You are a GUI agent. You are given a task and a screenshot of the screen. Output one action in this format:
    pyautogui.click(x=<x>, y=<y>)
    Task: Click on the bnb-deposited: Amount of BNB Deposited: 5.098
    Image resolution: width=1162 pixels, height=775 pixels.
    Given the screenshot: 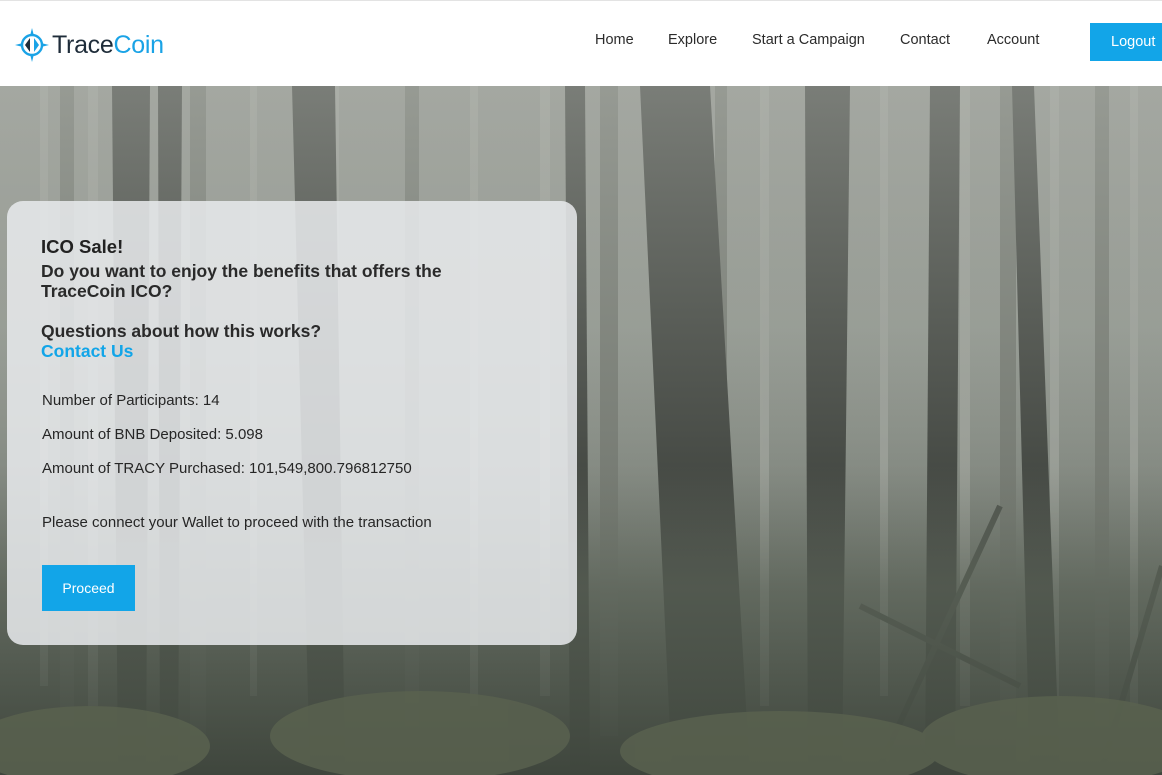 What is the action you would take?
    pyautogui.click(x=152, y=434)
    